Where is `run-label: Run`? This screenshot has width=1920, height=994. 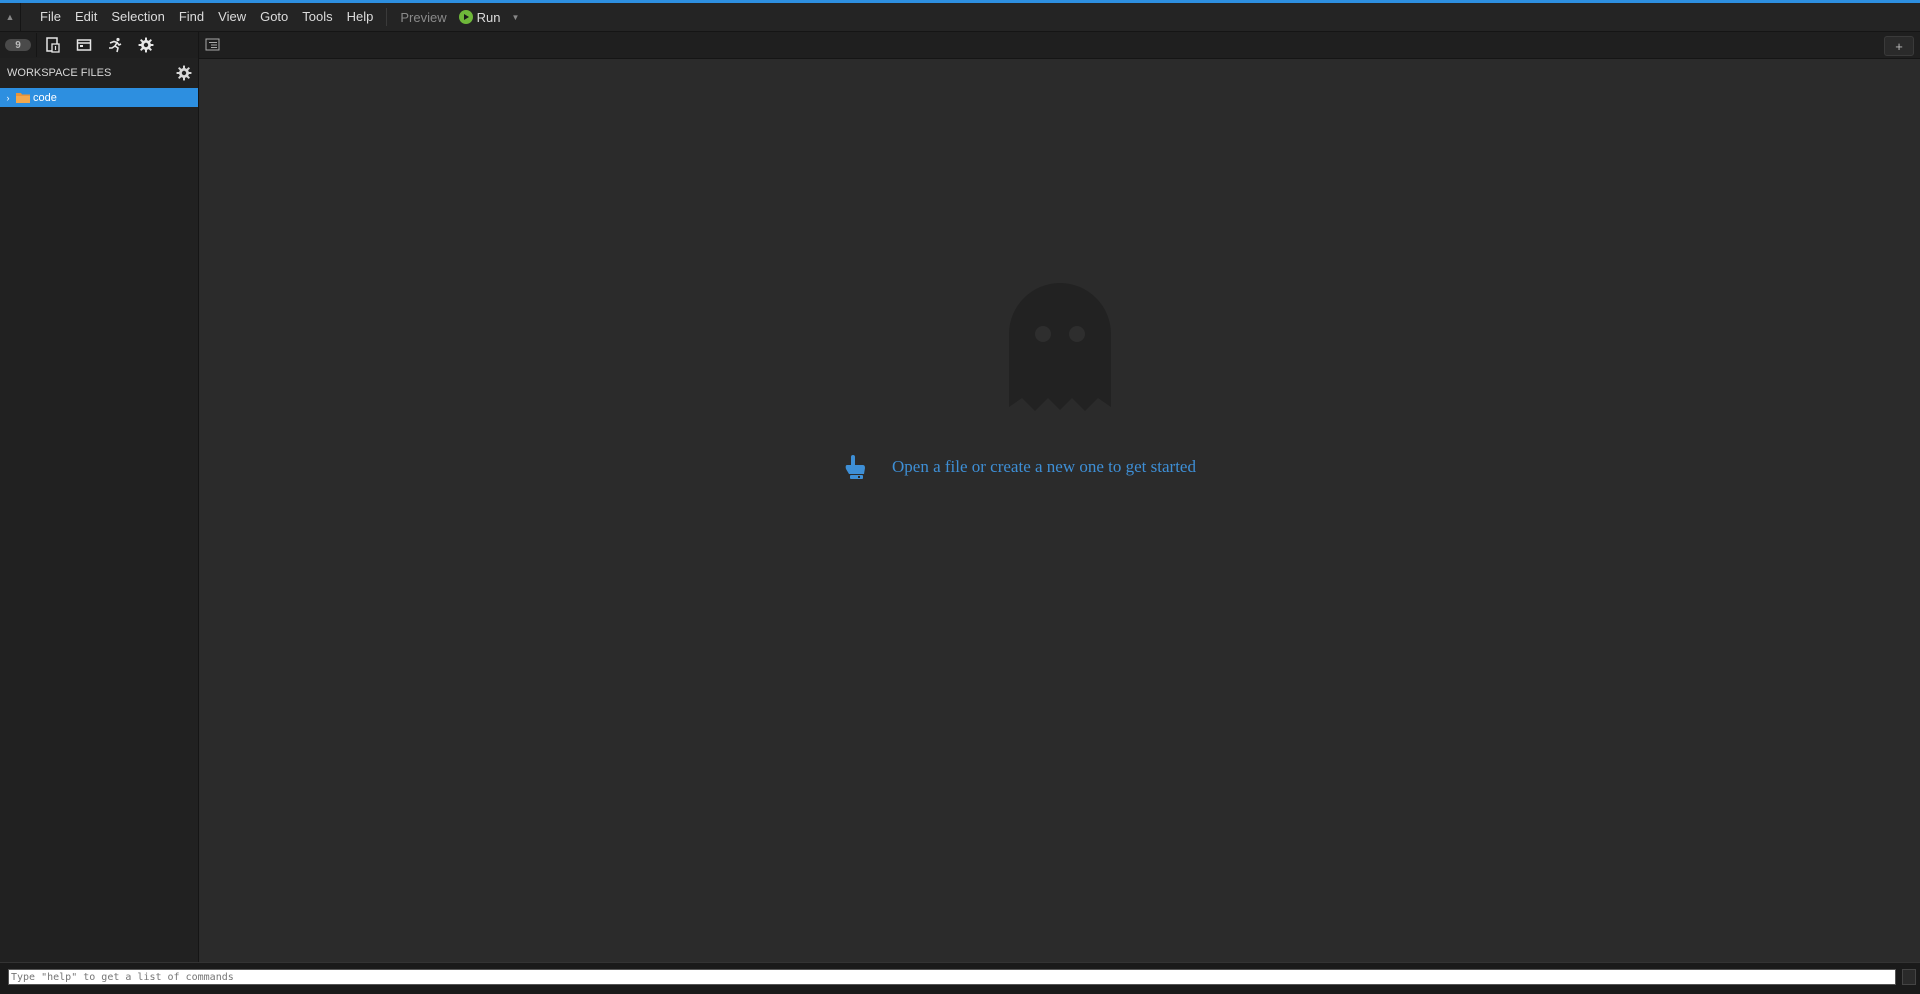 run-label: Run is located at coordinates (488, 17).